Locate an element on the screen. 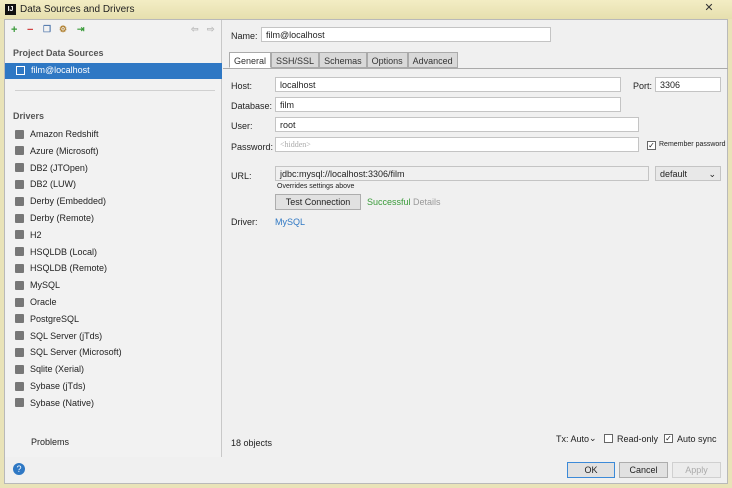  tab-general: General is located at coordinates (250, 60).